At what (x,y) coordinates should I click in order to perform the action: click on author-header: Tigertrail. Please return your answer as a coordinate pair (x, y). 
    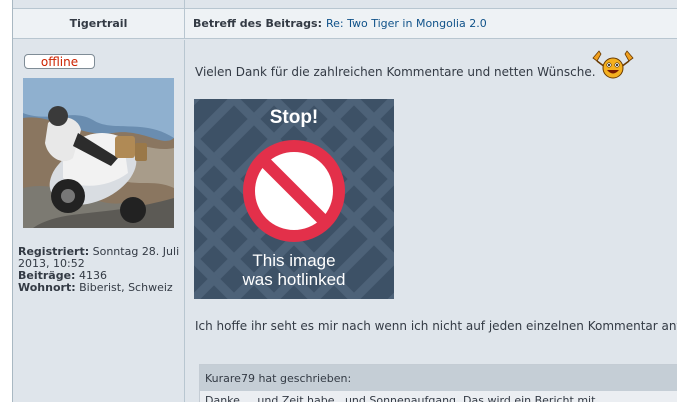
    Looking at the image, I should click on (99, 24).